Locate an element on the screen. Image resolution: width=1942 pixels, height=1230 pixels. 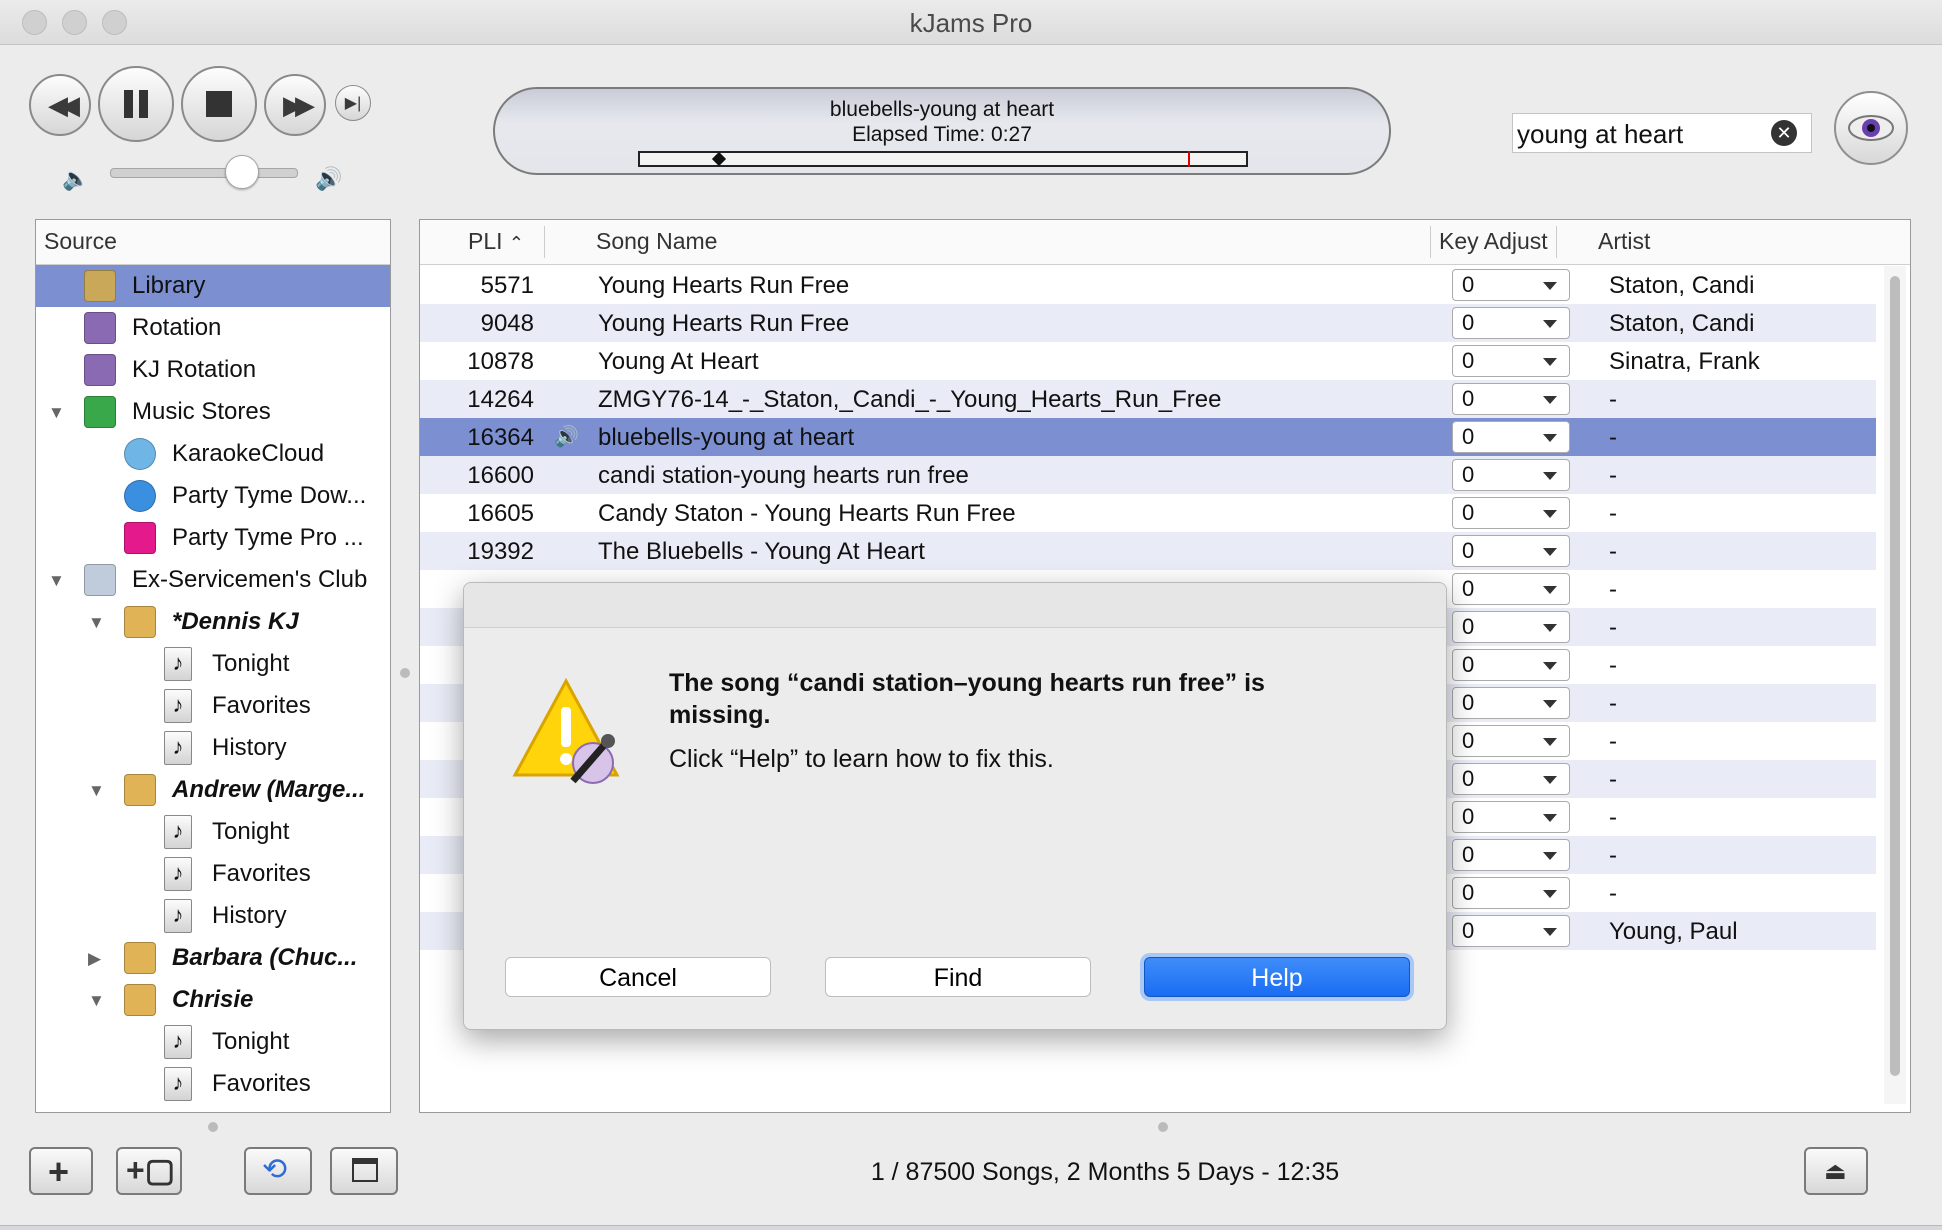
search-input-value: young at heart is located at coordinates (1600, 134).